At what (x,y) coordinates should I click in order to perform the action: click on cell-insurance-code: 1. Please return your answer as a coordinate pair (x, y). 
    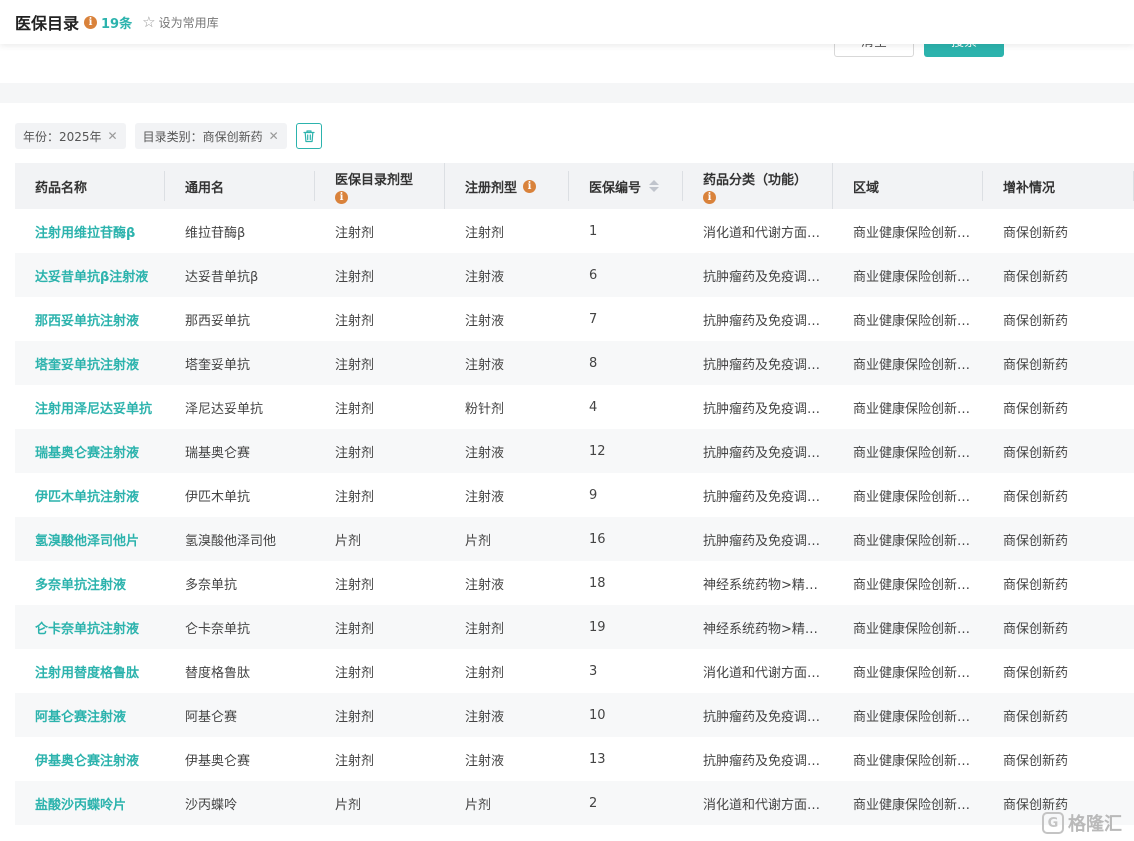
    Looking at the image, I should click on (593, 231).